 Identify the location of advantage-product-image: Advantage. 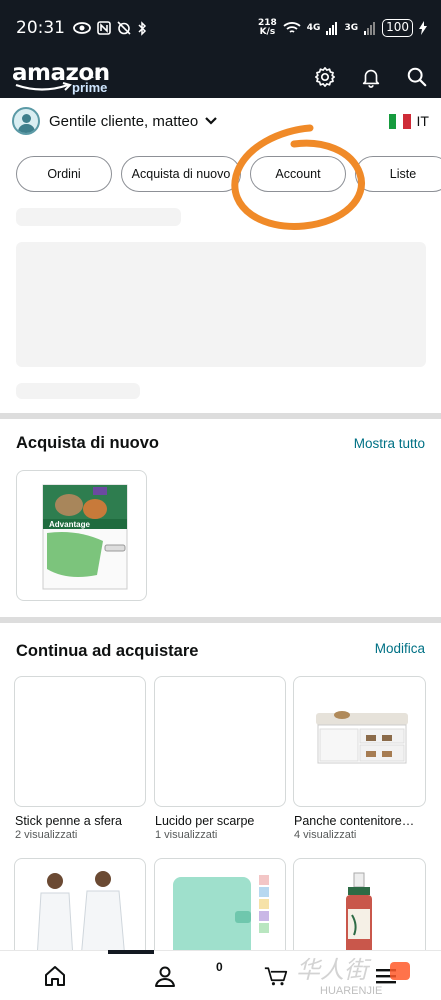
(85, 537).